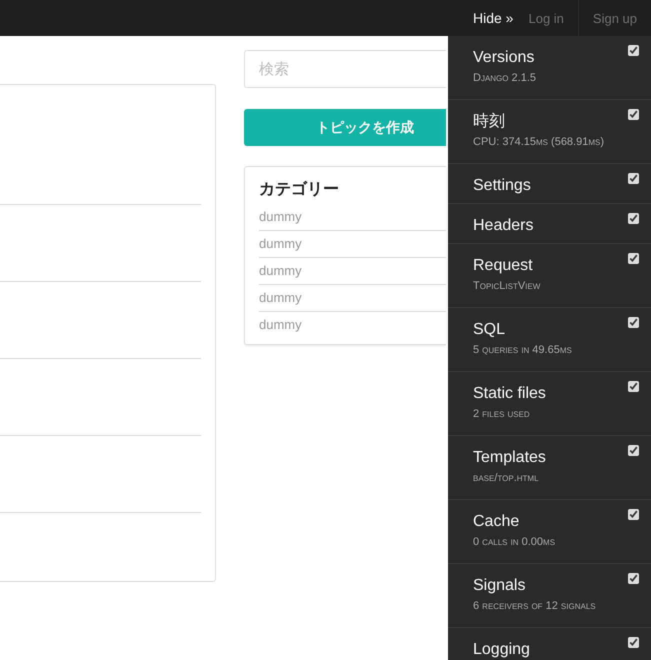 The image size is (651, 660). Describe the element at coordinates (501, 650) in the screenshot. I see `panel-title: Logging` at that location.